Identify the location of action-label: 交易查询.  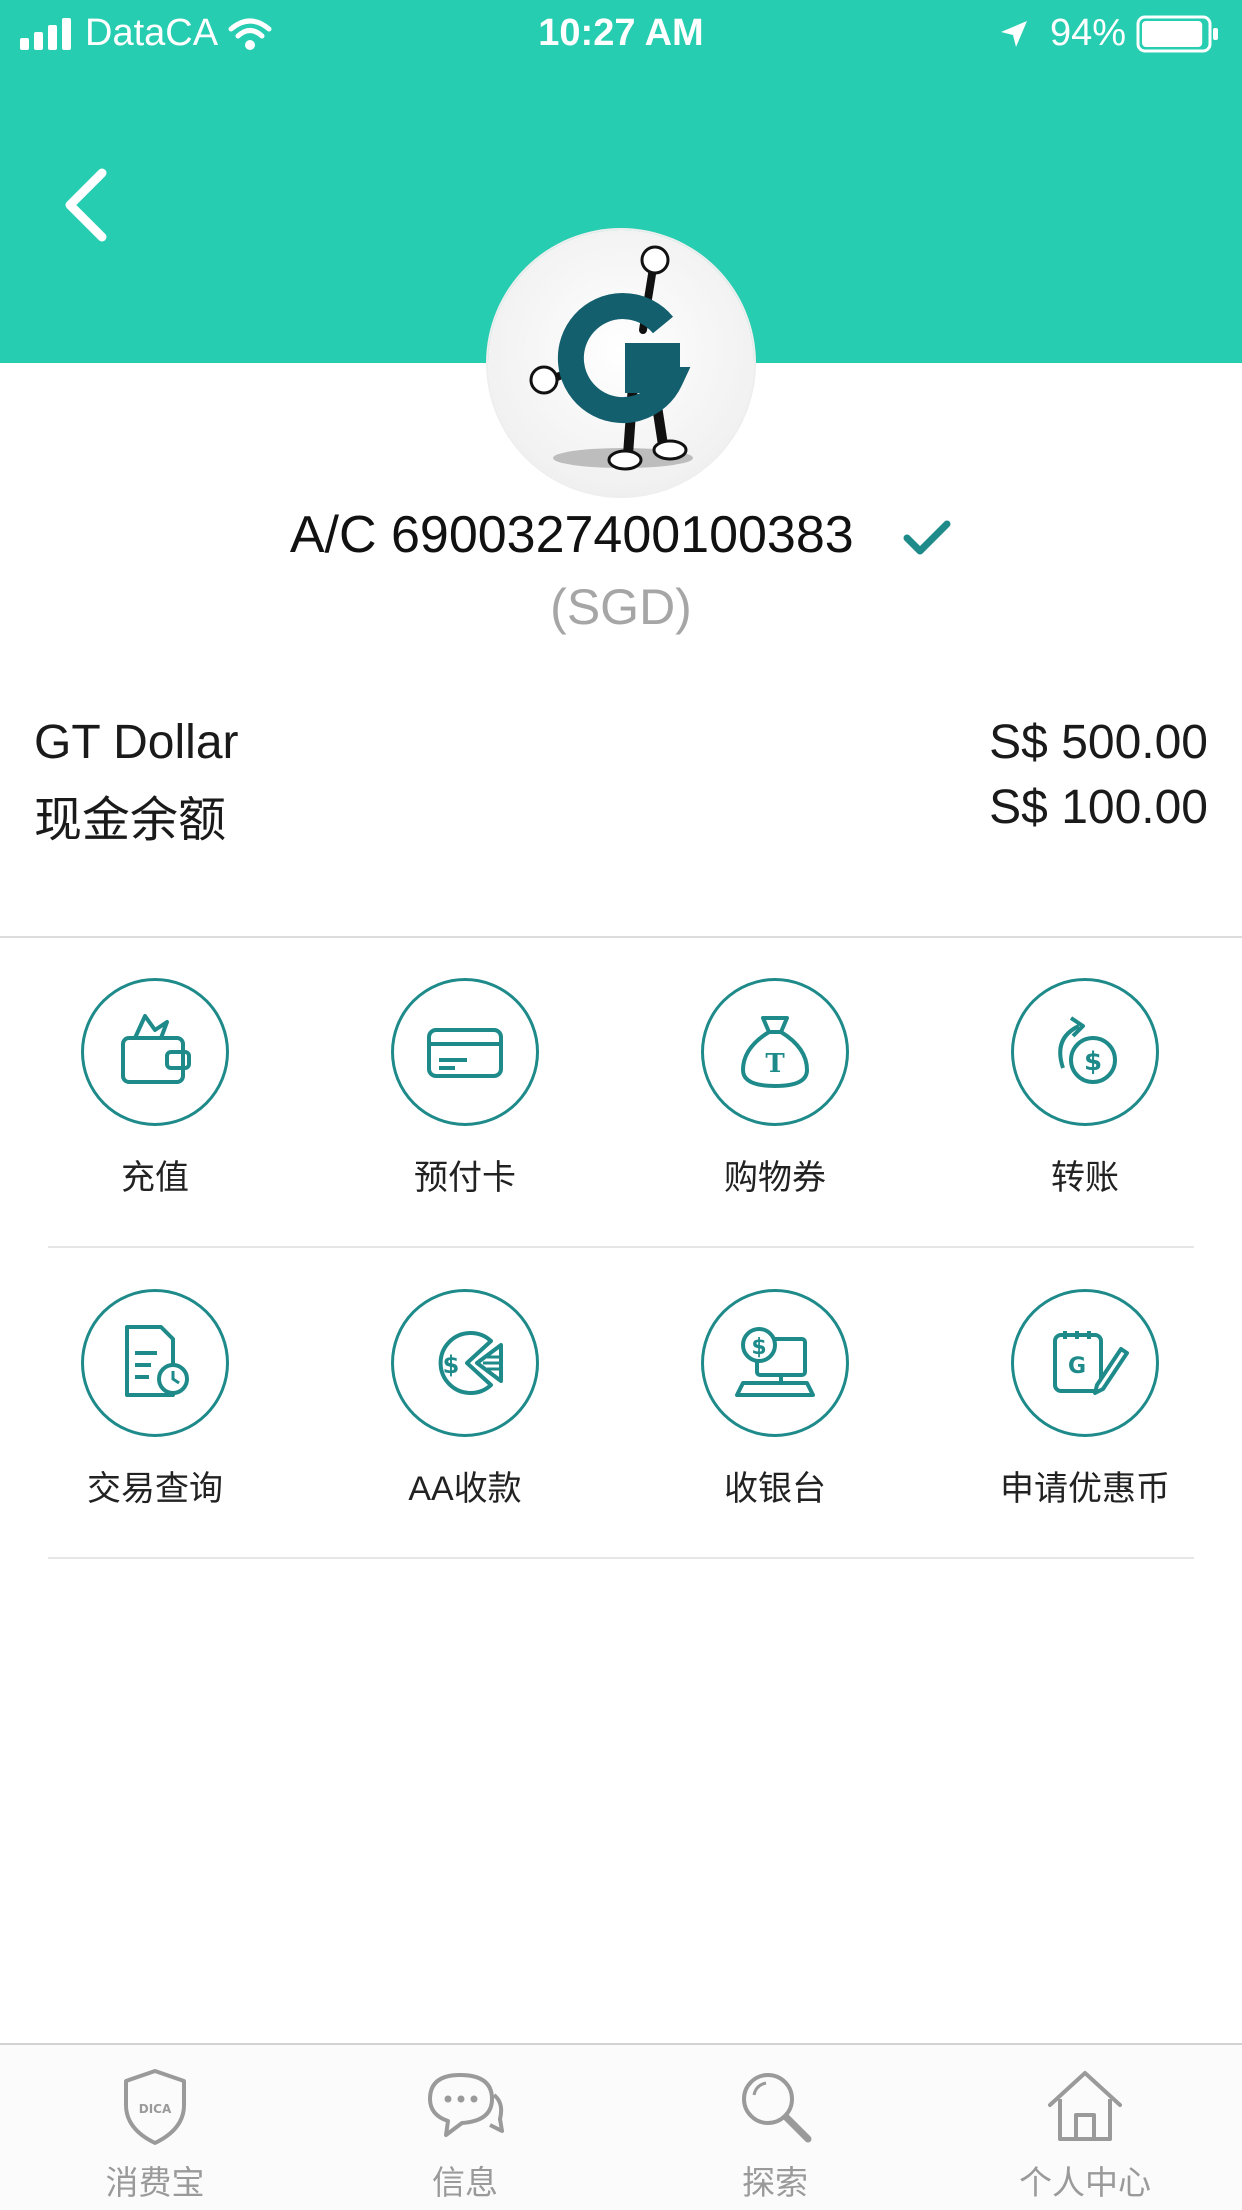
(155, 1489).